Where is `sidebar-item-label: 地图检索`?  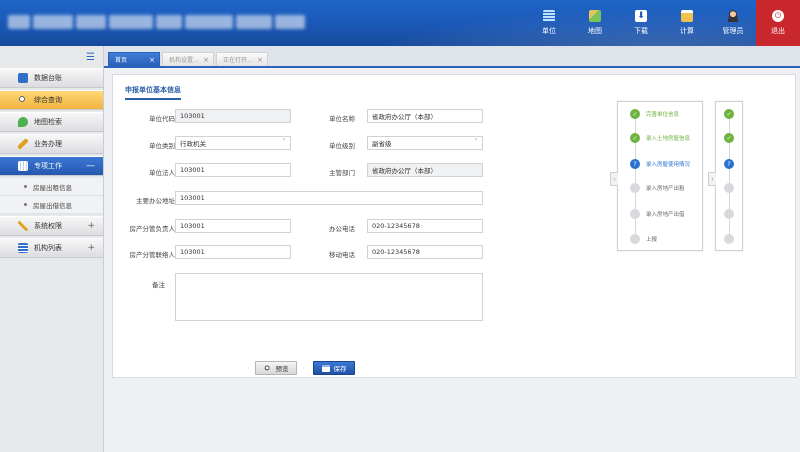 sidebar-item-label: 地图检索 is located at coordinates (48, 122).